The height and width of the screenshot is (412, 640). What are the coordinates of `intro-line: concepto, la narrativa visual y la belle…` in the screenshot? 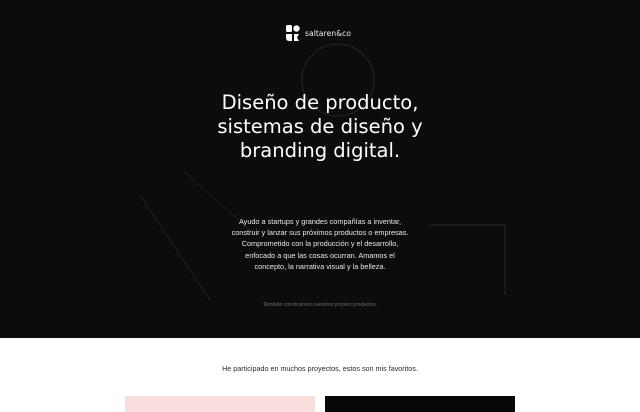 It's located at (320, 266).